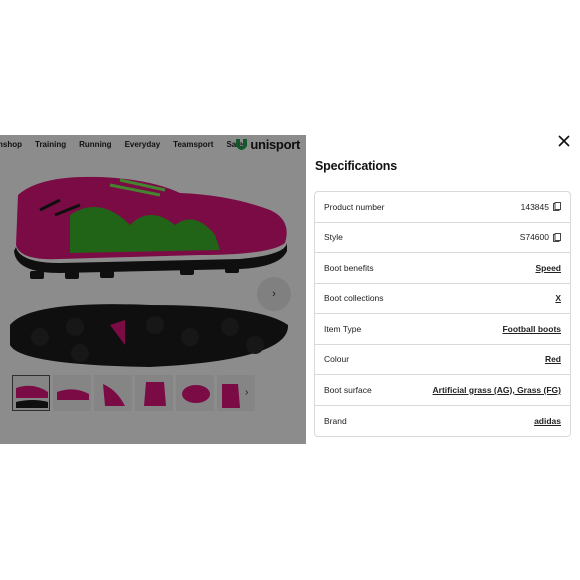 The height and width of the screenshot is (580, 580). I want to click on boot-surface-link: Artificial grass (AG), Grass (FG), so click(497, 390).